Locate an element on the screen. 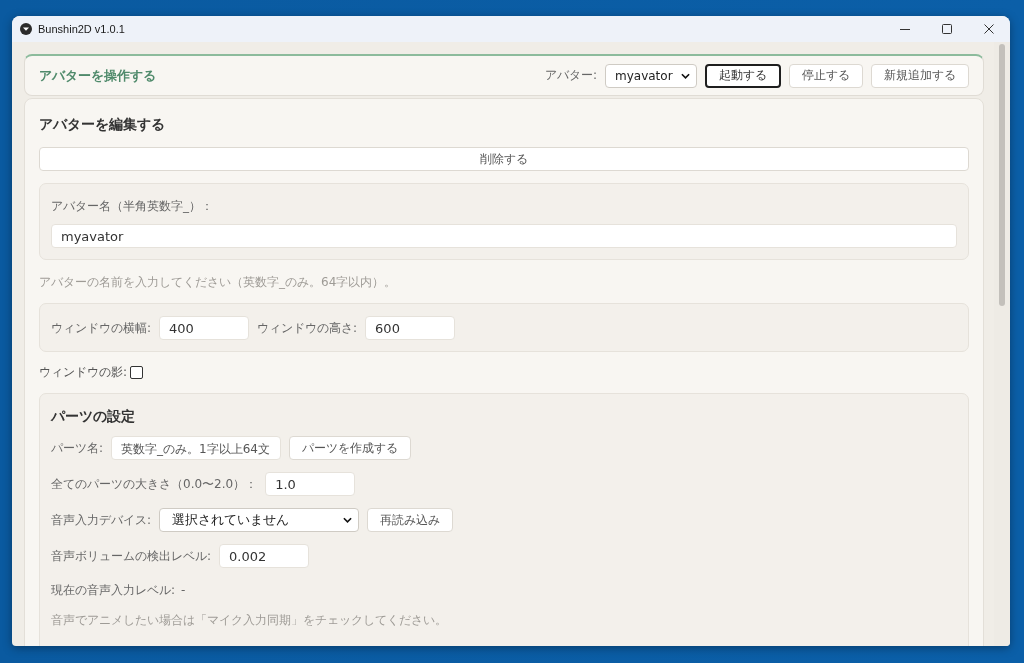 The width and height of the screenshot is (1024, 663). action-button: 停止する is located at coordinates (826, 75).